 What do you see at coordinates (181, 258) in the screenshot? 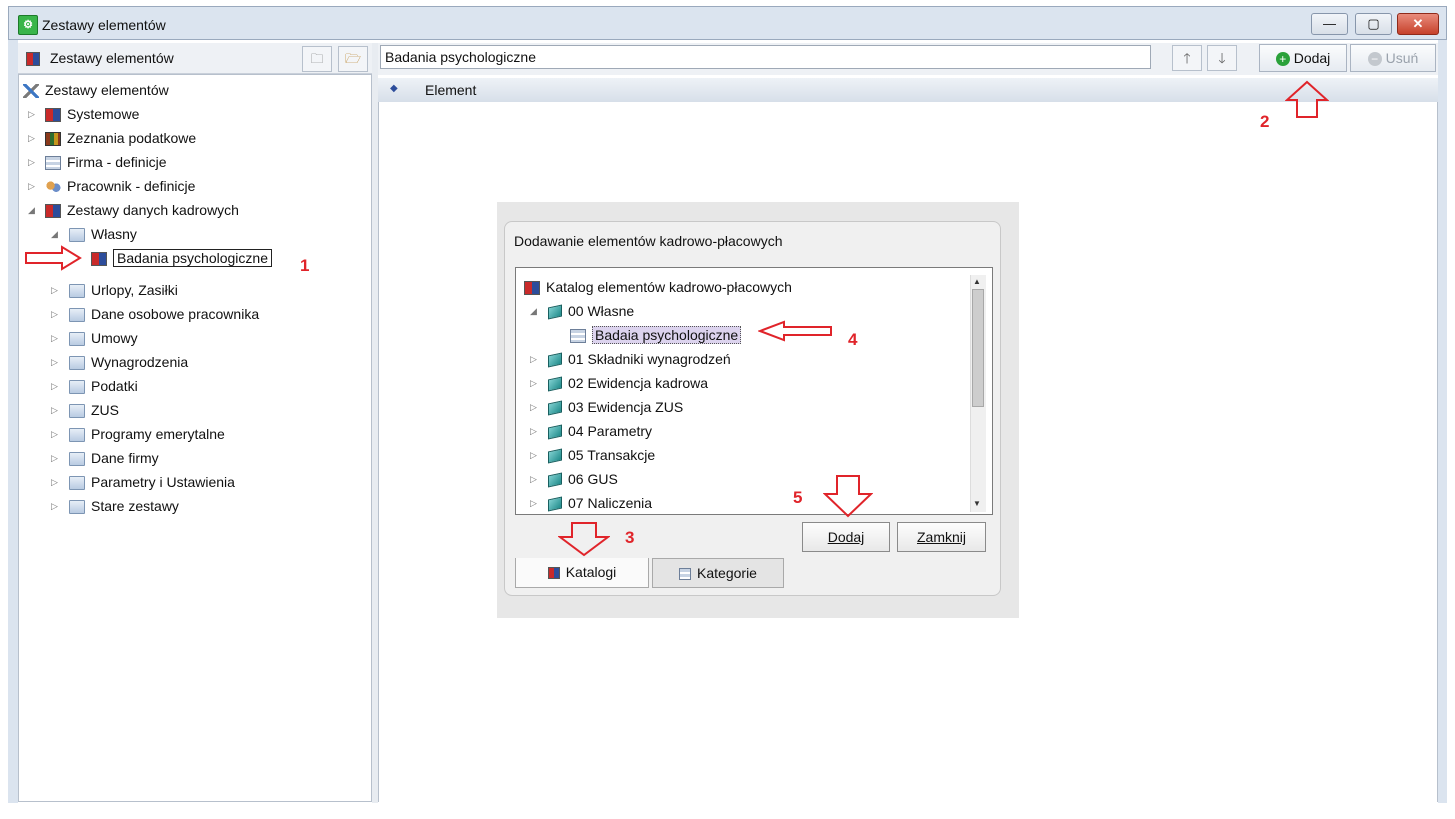
I see `tree-item-badania-selected: Badania psychologiczne` at bounding box center [181, 258].